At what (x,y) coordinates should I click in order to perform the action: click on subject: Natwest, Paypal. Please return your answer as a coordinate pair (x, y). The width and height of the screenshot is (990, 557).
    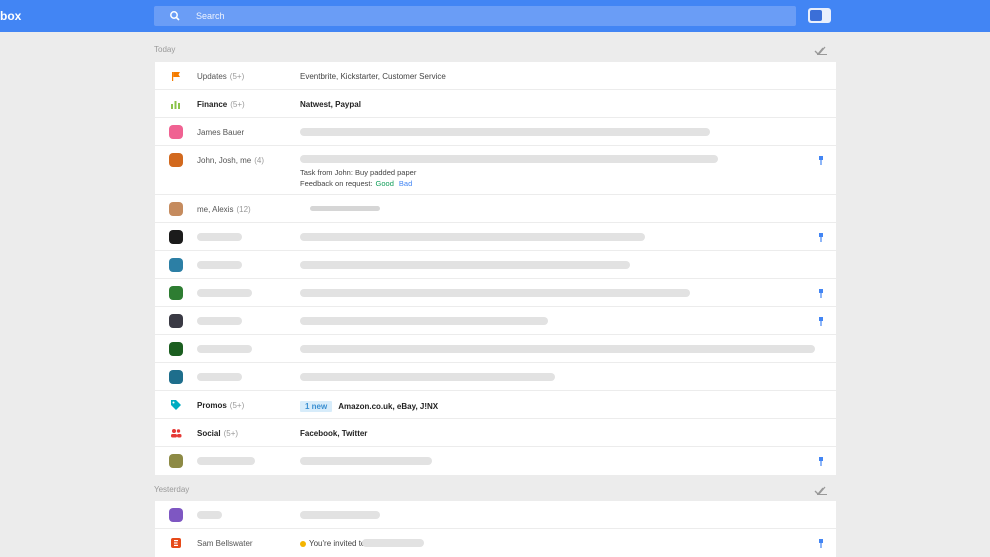
    Looking at the image, I should click on (330, 104).